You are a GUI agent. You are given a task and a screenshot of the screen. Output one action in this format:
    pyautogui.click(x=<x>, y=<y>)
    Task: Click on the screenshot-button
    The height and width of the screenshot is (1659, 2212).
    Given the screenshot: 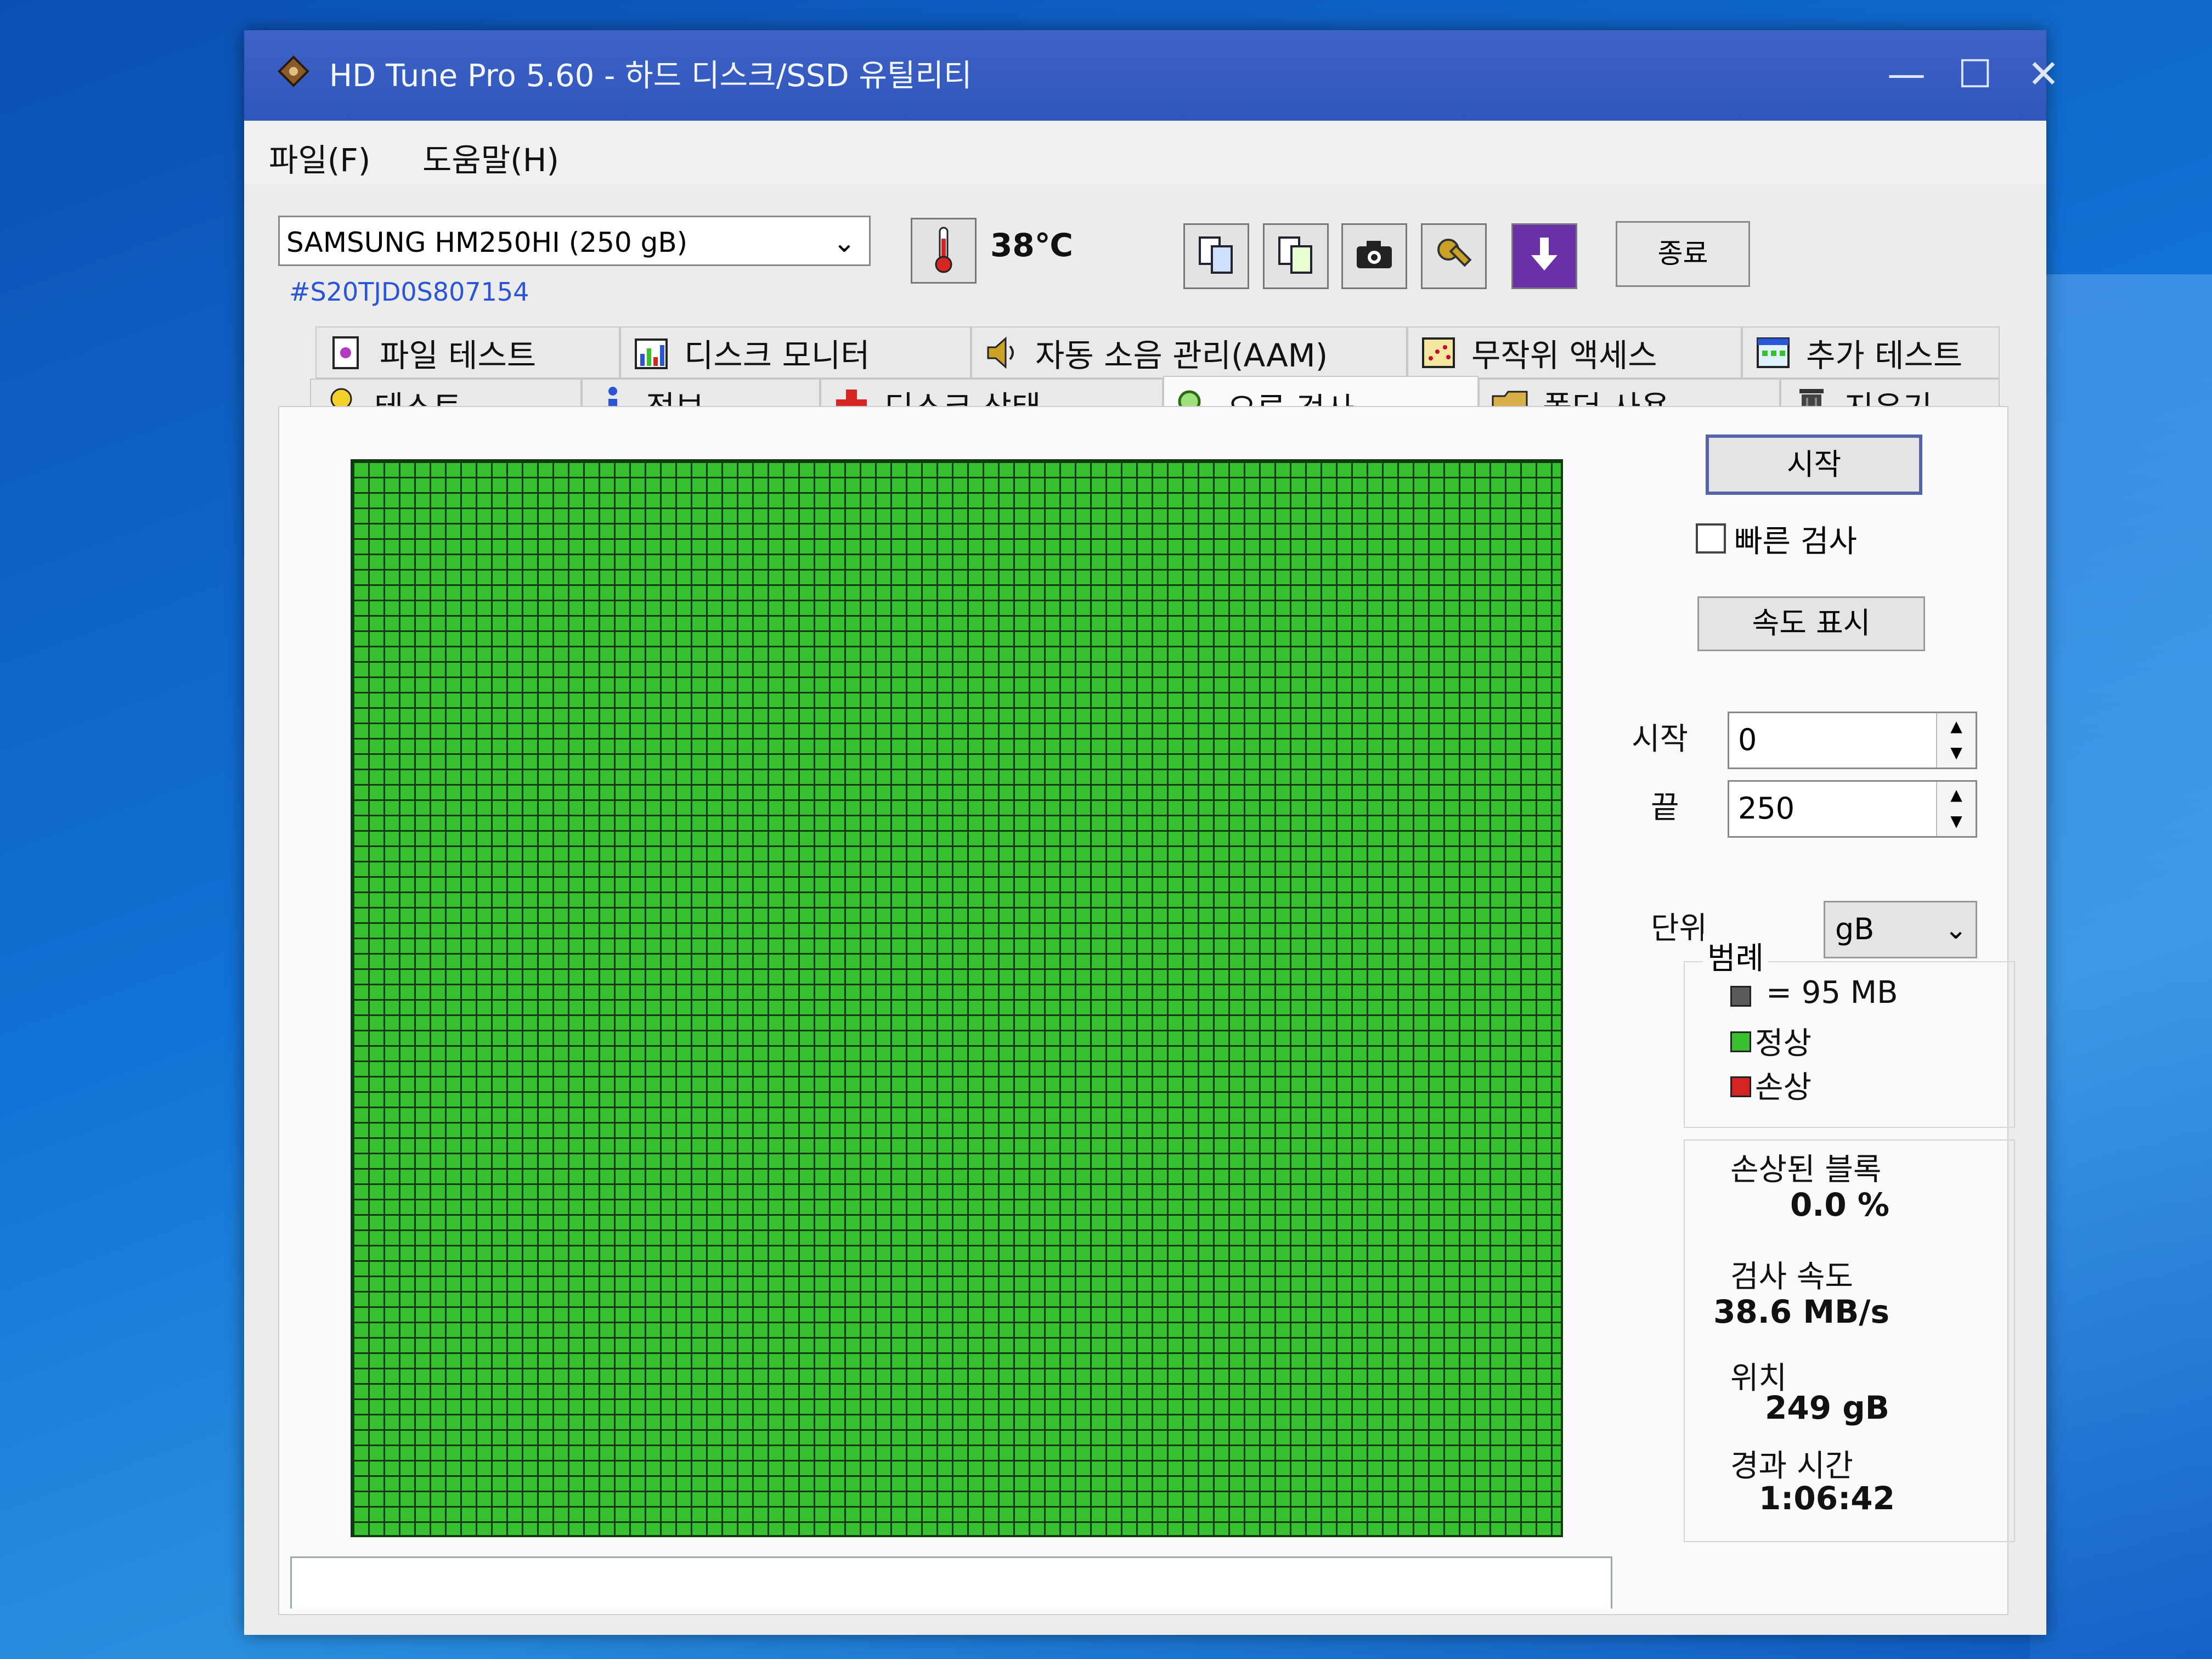 What is the action you would take?
    pyautogui.click(x=1374, y=256)
    